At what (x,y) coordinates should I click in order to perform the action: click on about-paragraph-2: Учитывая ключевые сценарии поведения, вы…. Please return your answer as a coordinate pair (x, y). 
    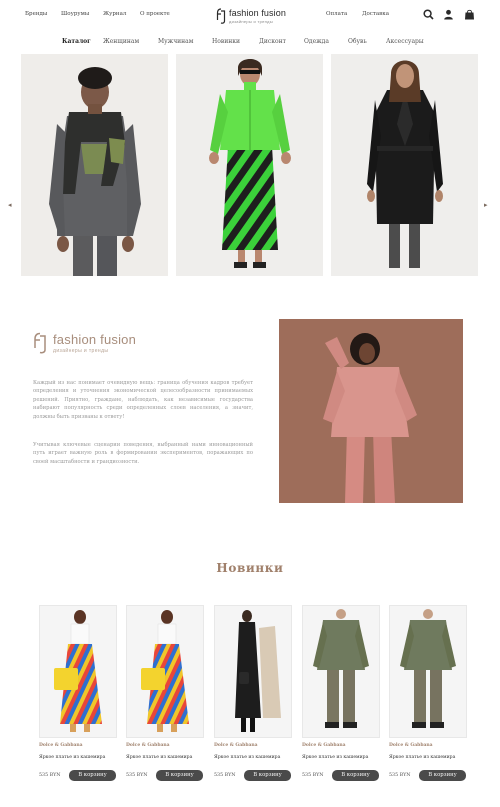
    Looking at the image, I should click on (143, 453).